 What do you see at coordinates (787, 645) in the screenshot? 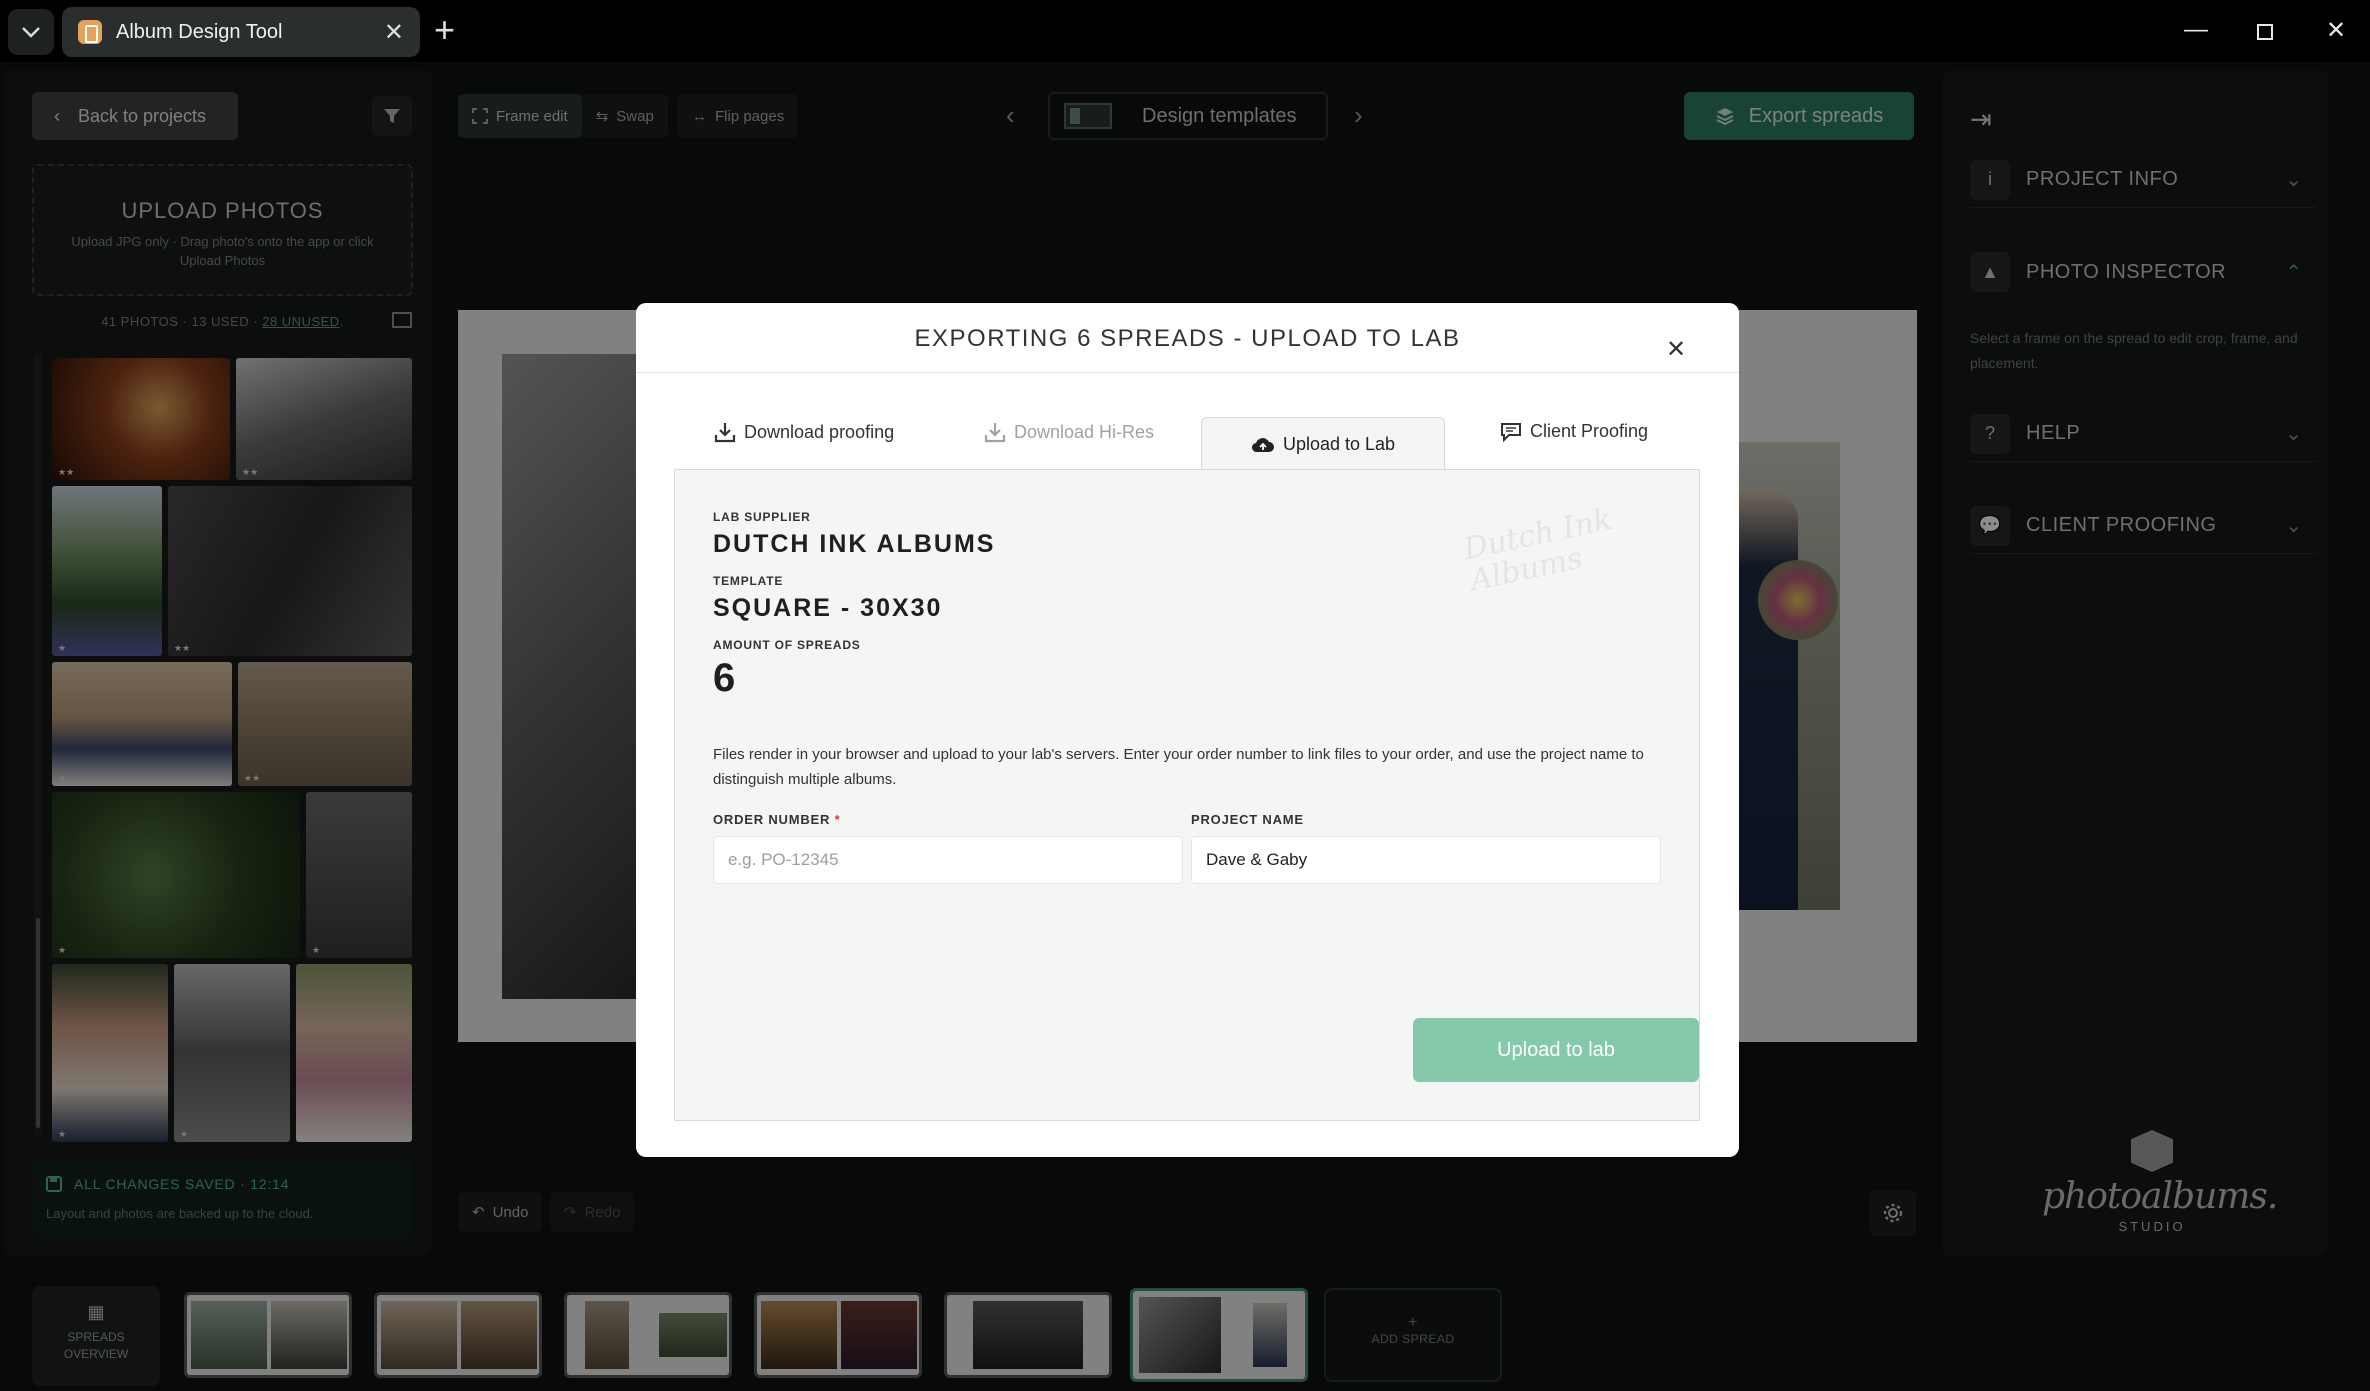
I see `spreads-amount-label: AMOUNT OF SPREADS` at bounding box center [787, 645].